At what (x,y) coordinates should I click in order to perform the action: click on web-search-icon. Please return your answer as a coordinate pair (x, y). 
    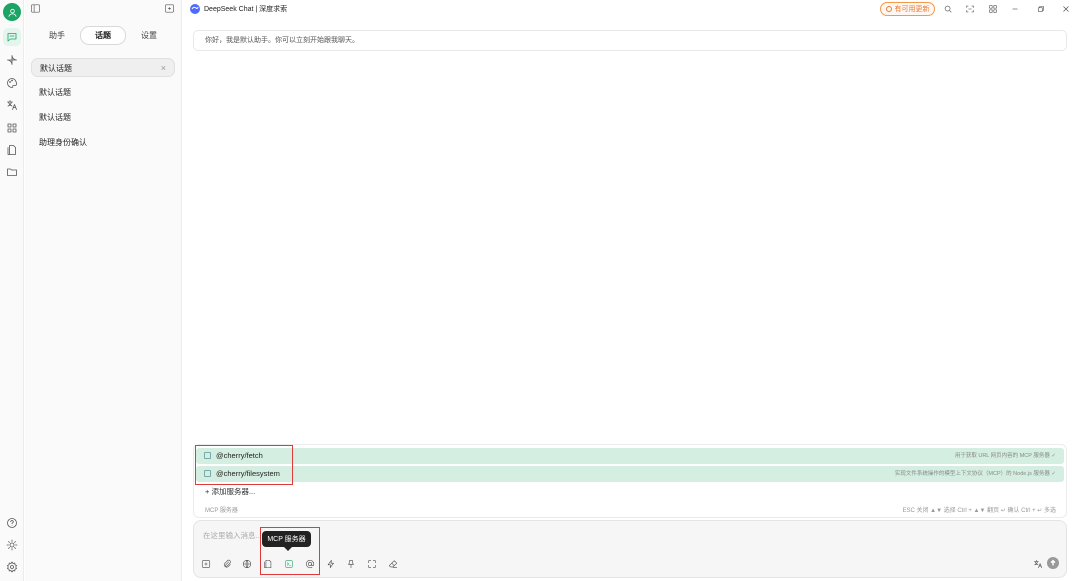
    Looking at the image, I should click on (247, 564).